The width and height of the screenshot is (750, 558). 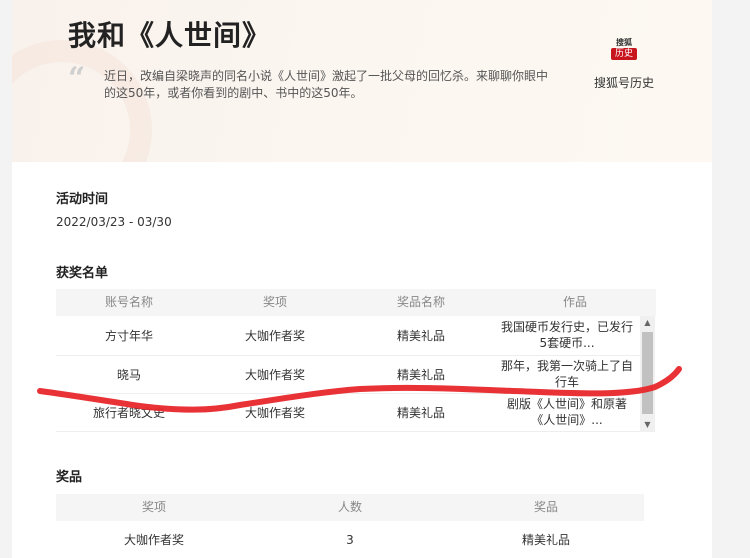 I want to click on column-header: 人数, so click(x=349, y=507).